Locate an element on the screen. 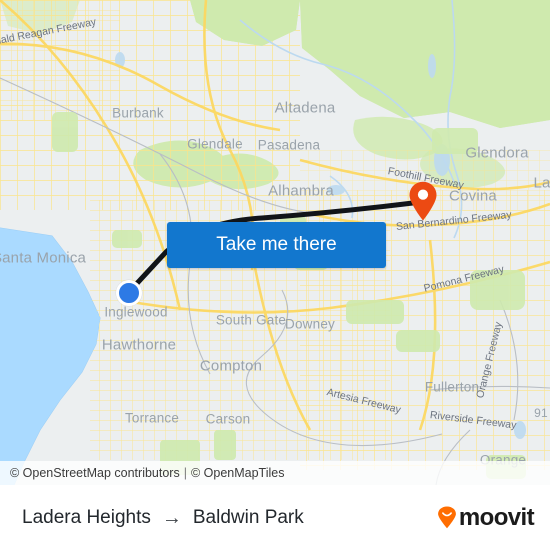 The height and width of the screenshot is (550, 550). trip-destination-label: Baldwin Park is located at coordinates (248, 517).